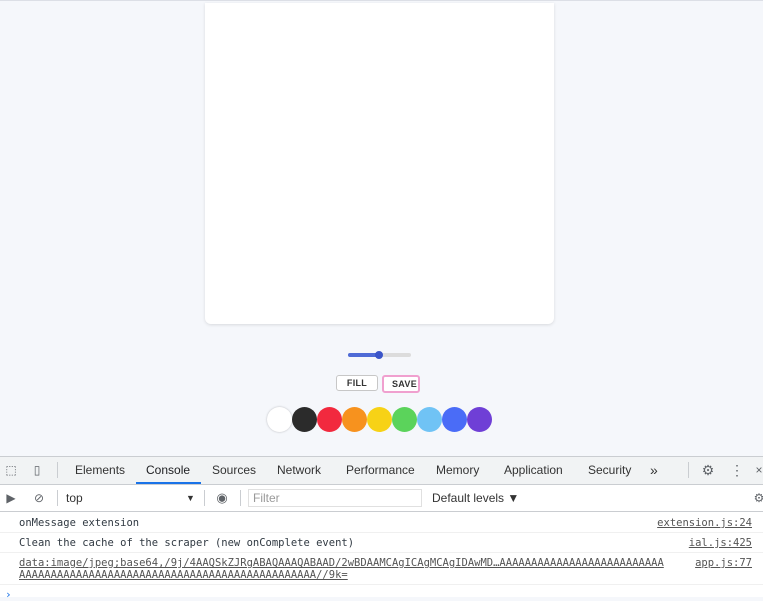  Describe the element at coordinates (8, 594) in the screenshot. I see `console-prompt: ›` at that location.